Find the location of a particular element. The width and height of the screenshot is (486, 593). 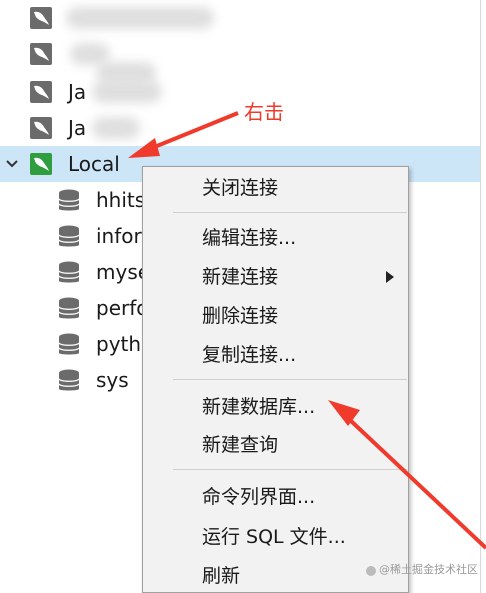

connection-label: Local is located at coordinates (94, 164).